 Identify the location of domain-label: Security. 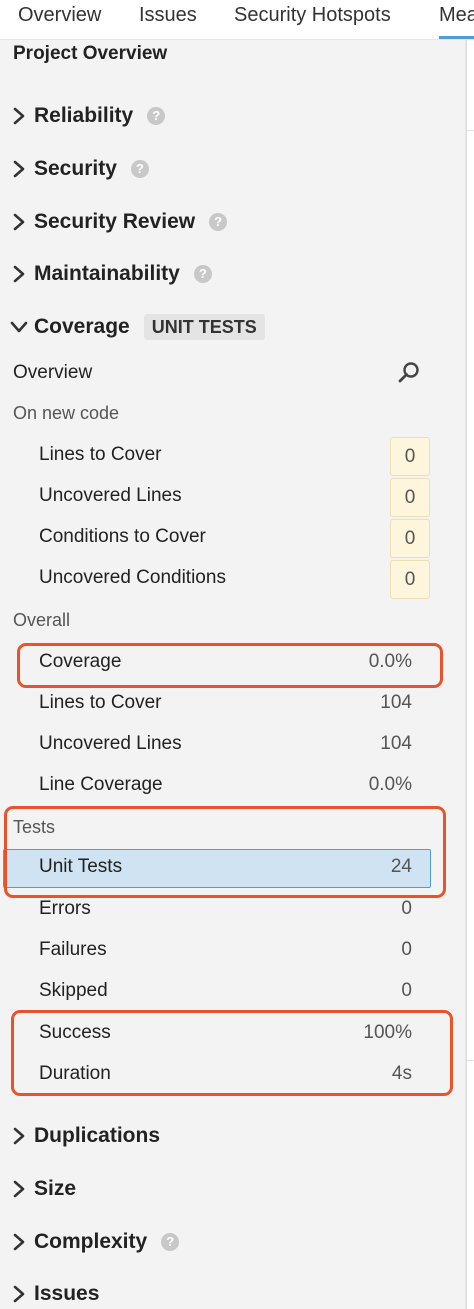
(75, 168).